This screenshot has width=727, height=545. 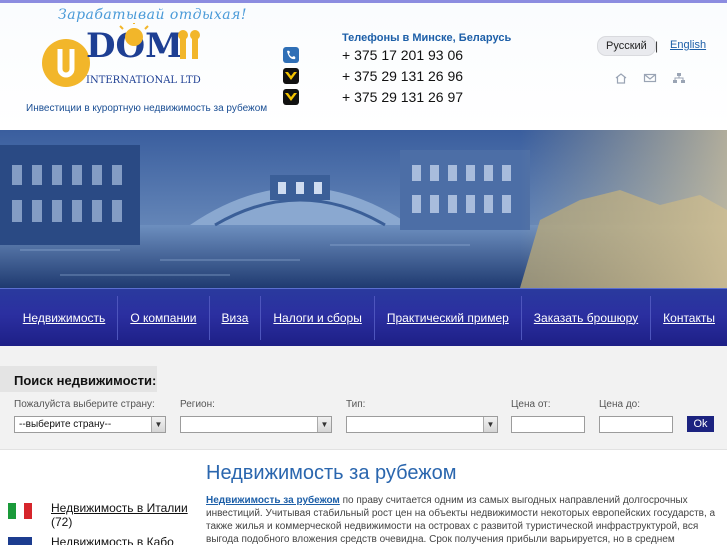 I want to click on phone-number: + 375 17 201 93 06, so click(x=402, y=55).